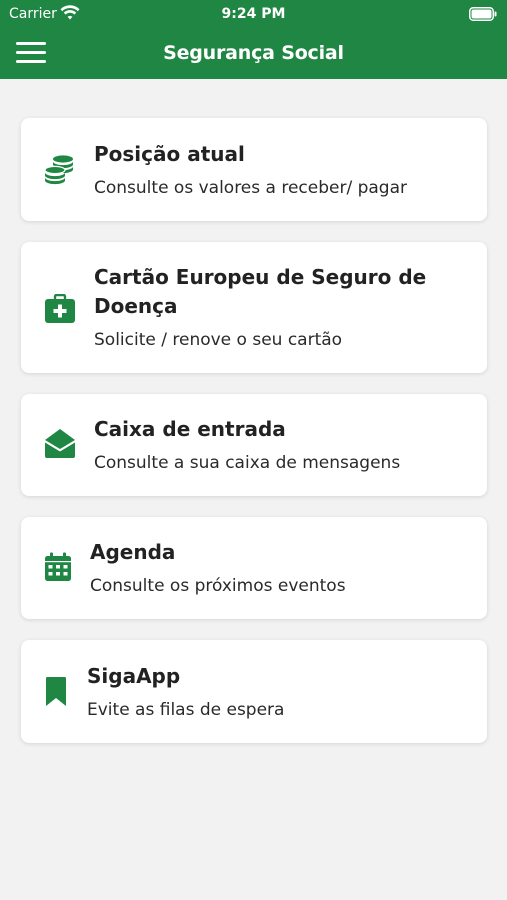 Image resolution: width=507 pixels, height=900 pixels. Describe the element at coordinates (251, 188) in the screenshot. I see `card-subtitle: Consulte os valores a receber/ pagar` at that location.